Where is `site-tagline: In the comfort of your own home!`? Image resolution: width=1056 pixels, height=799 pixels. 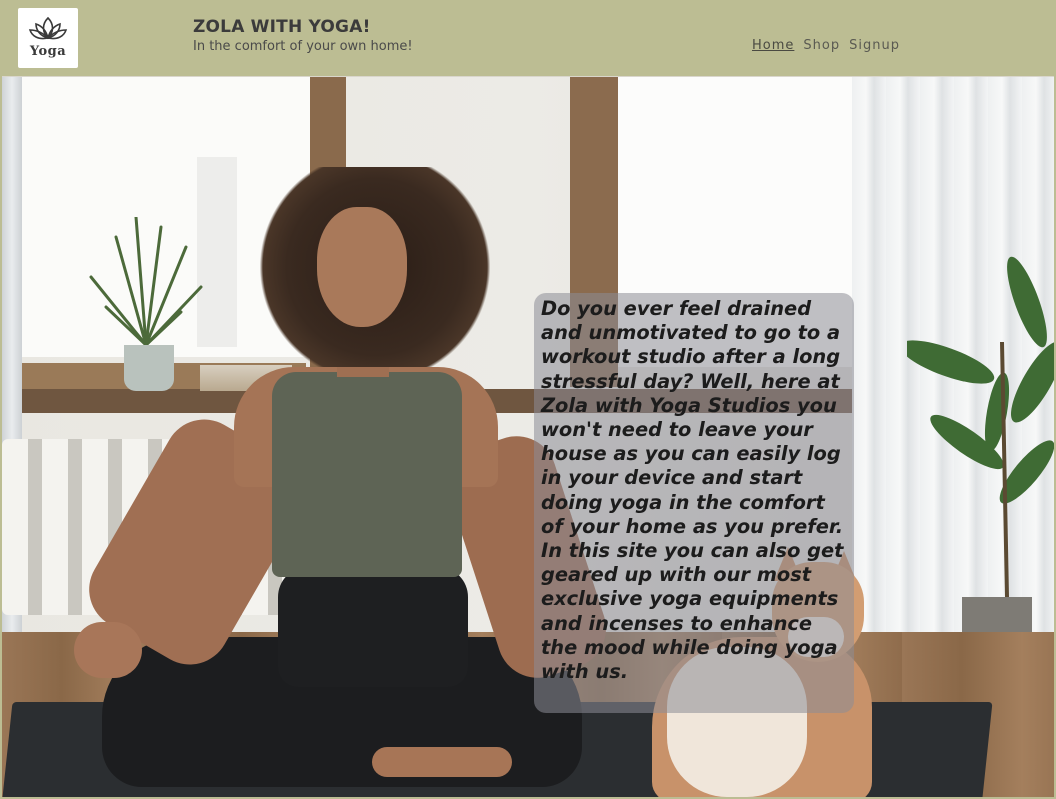 site-tagline: In the comfort of your own home! is located at coordinates (303, 46).